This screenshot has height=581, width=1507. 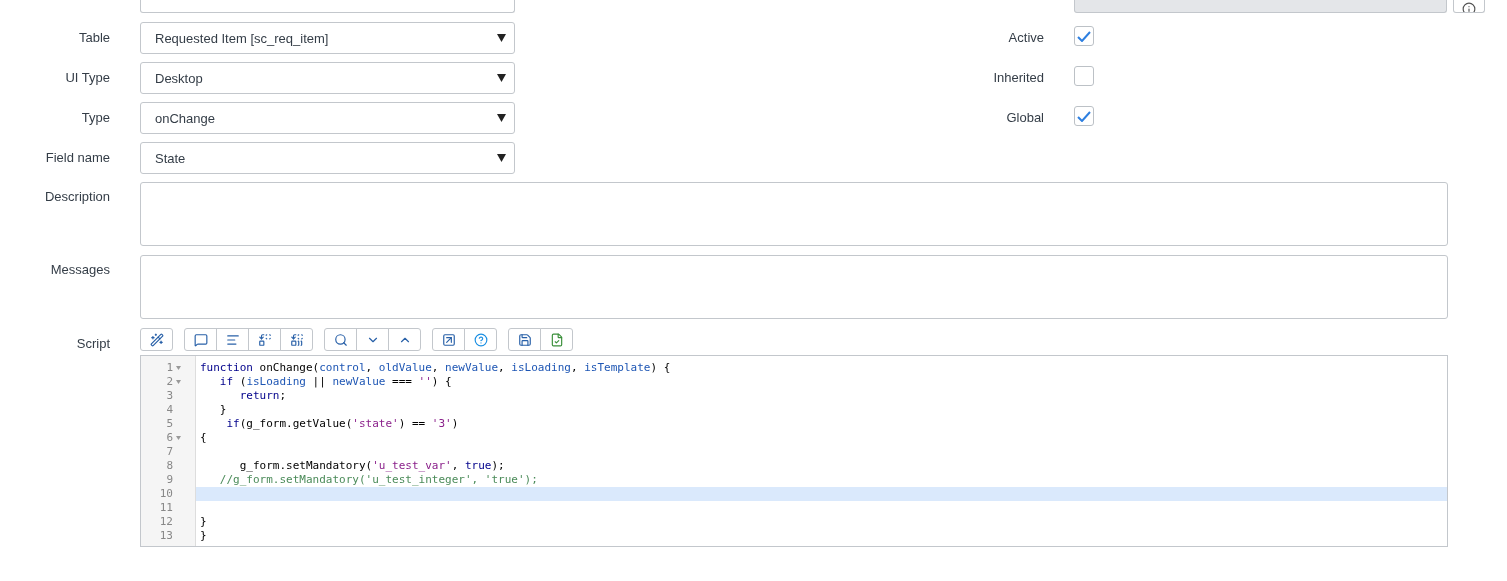 I want to click on line-number: 13, so click(x=166, y=536).